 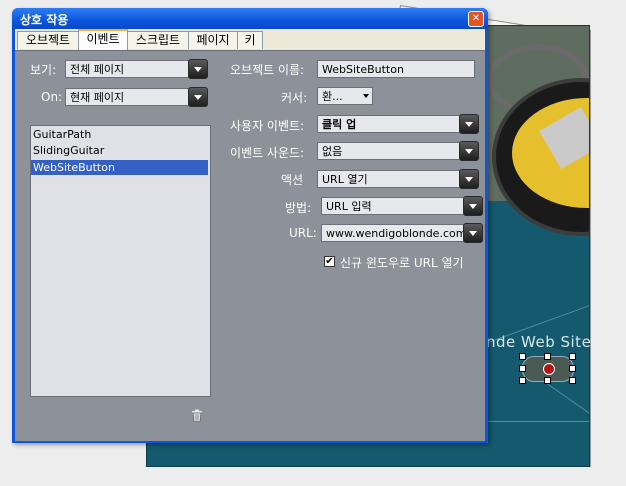 What do you see at coordinates (473, 233) in the screenshot?
I see `url-dropdown-arrow-icon` at bounding box center [473, 233].